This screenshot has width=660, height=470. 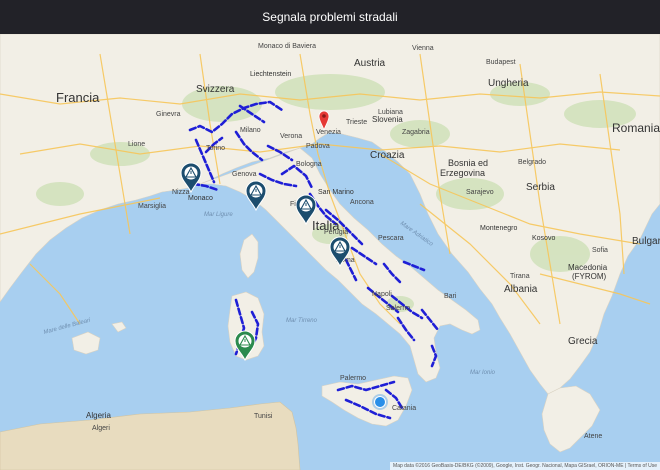 I want to click on country-label-kosovo: Kosovo, so click(x=543, y=238).